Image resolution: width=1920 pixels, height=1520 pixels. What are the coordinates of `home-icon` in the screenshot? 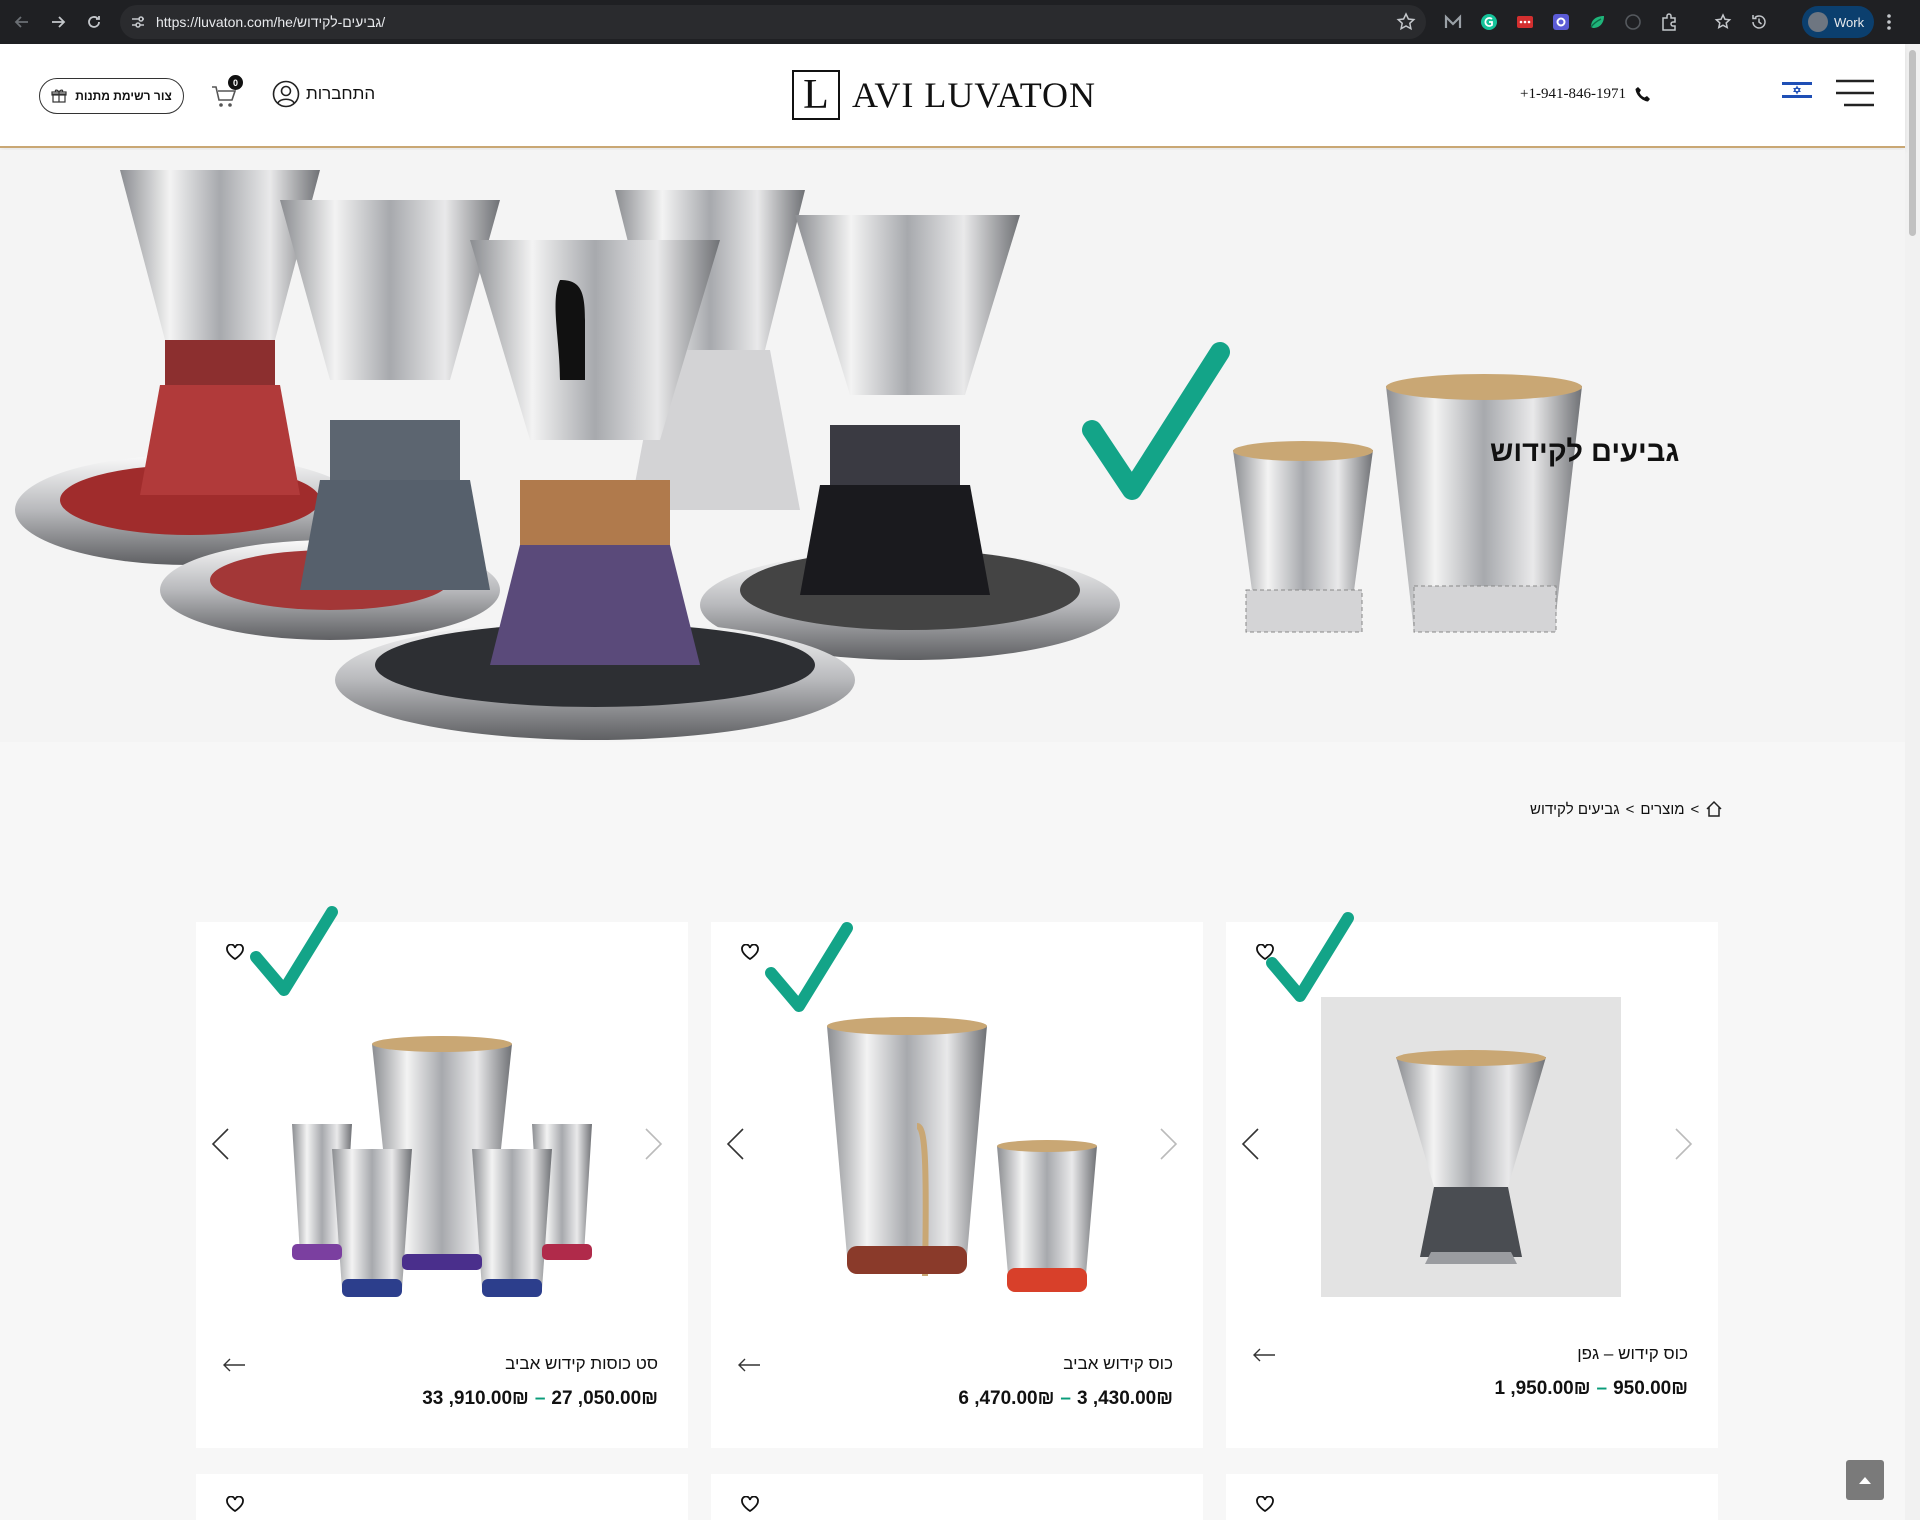 It's located at (1714, 809).